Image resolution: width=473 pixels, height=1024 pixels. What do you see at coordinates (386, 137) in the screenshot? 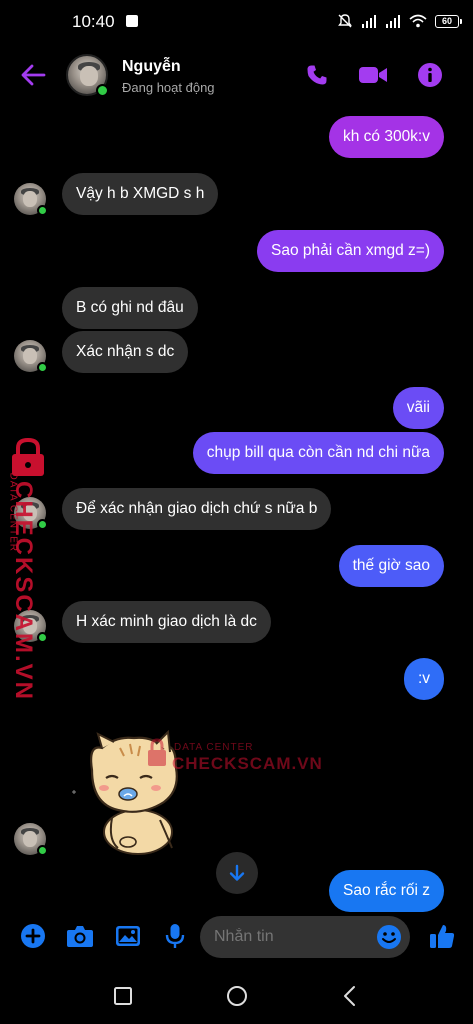
I see `message-outgoing: kh có 300k:v` at bounding box center [386, 137].